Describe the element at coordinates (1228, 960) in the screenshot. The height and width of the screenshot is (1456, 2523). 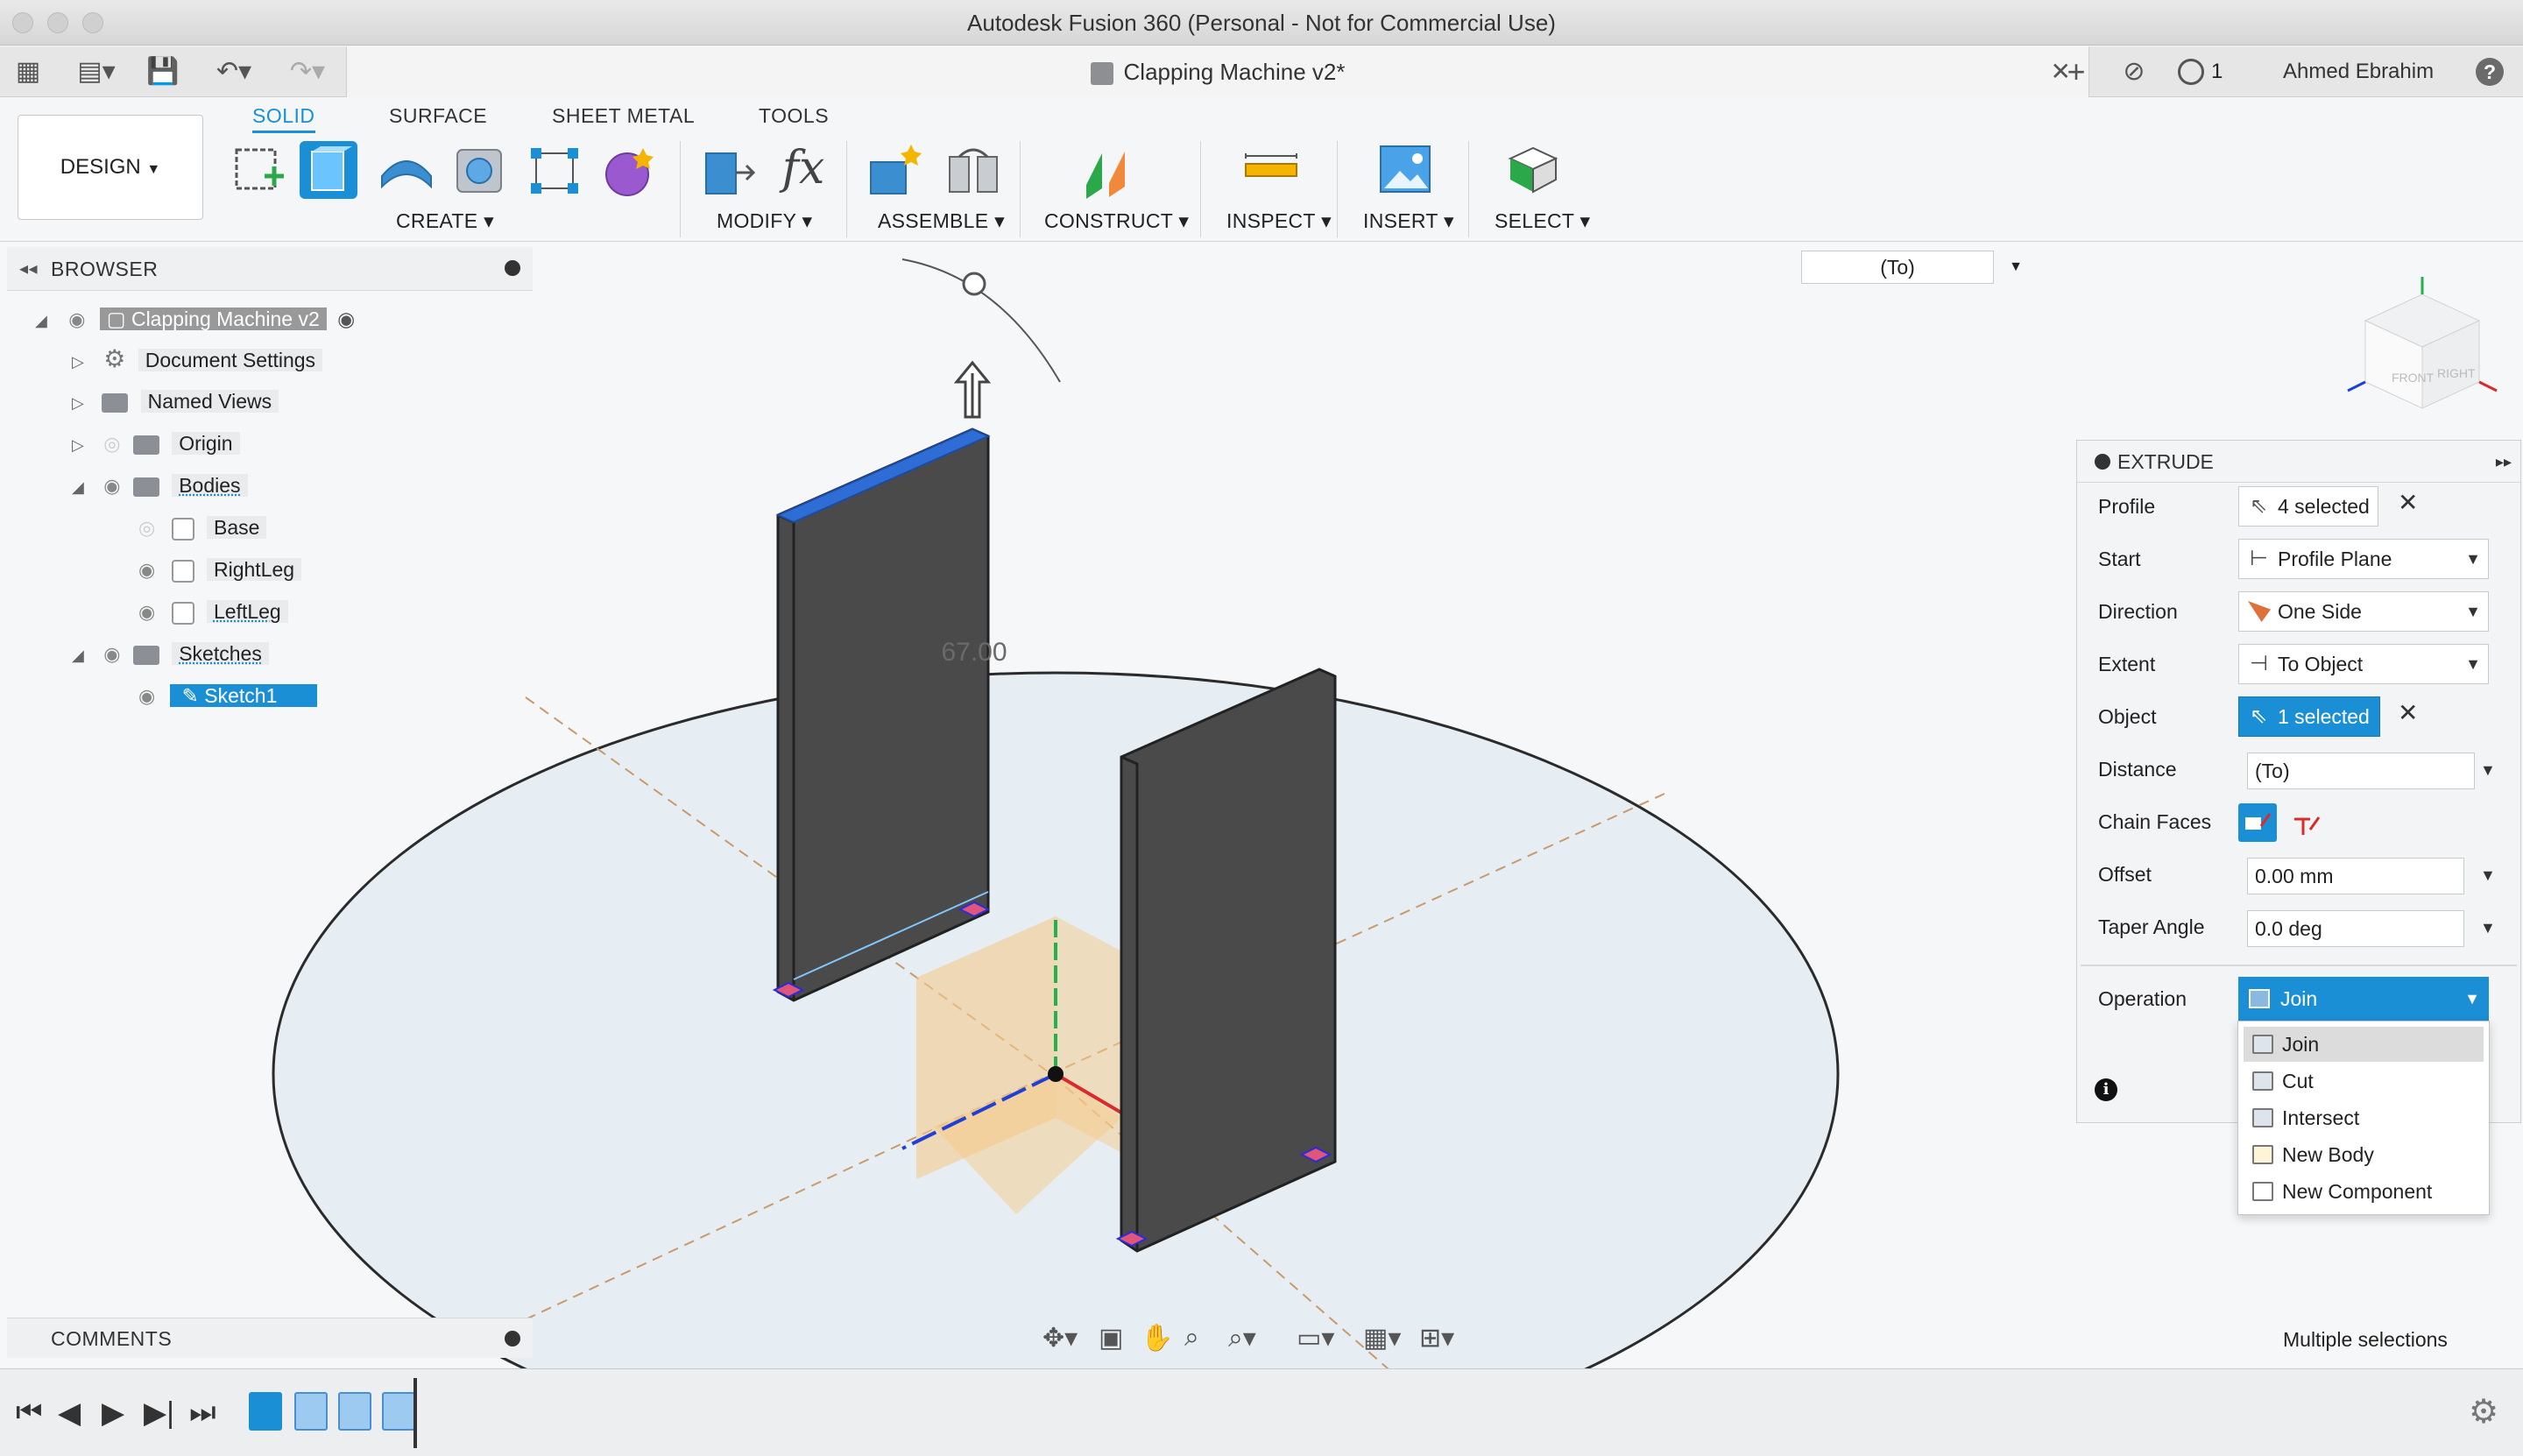
I see `right-leg-body` at that location.